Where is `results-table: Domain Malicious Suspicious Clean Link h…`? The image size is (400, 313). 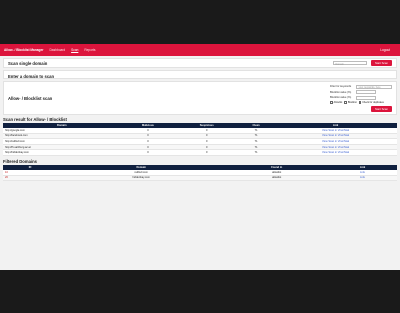
results-table: Domain Malicious Suspicious Clean Link h… is located at coordinates (200, 139).